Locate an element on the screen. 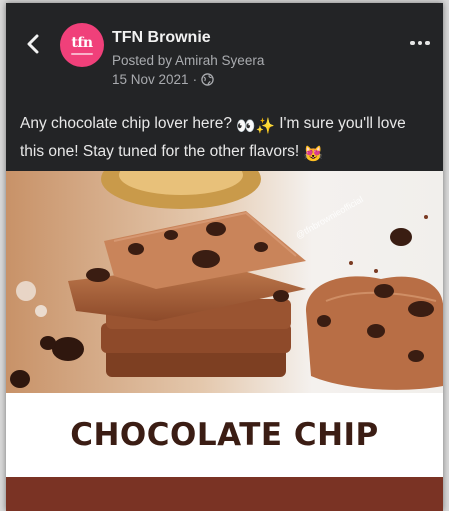  heart-eyes-cat-emoji: 😻 is located at coordinates (313, 154).